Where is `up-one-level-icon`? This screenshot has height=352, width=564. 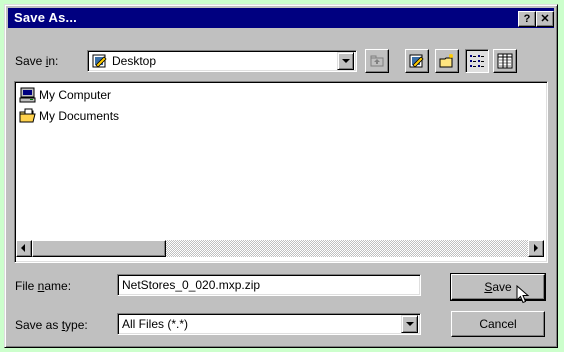 up-one-level-icon is located at coordinates (377, 61).